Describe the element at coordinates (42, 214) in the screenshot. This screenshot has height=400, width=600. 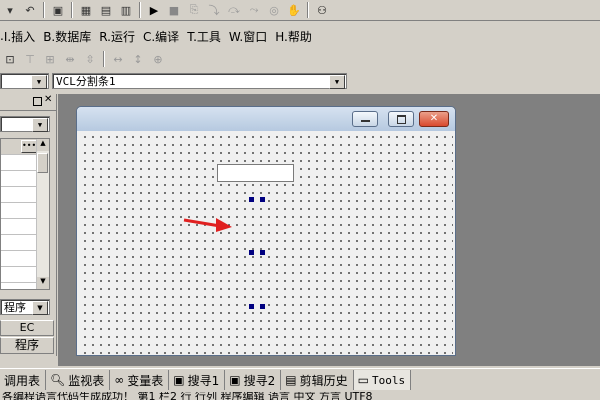
I see `property-scrollbar: ▲ ▼` at that location.